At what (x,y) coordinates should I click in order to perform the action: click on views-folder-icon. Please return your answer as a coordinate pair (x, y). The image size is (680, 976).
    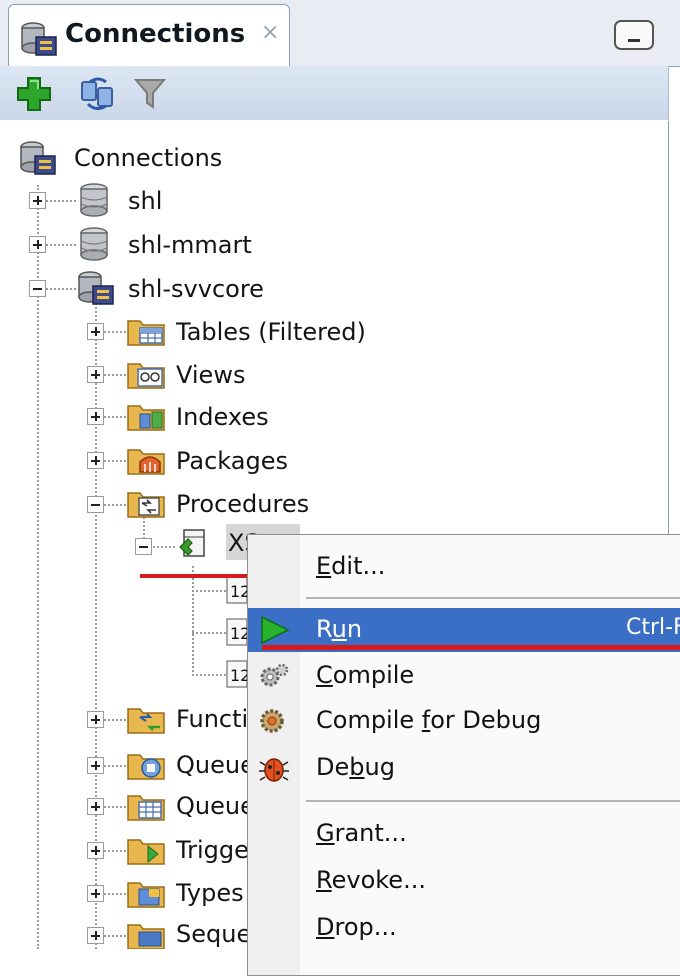
    Looking at the image, I should click on (146, 376).